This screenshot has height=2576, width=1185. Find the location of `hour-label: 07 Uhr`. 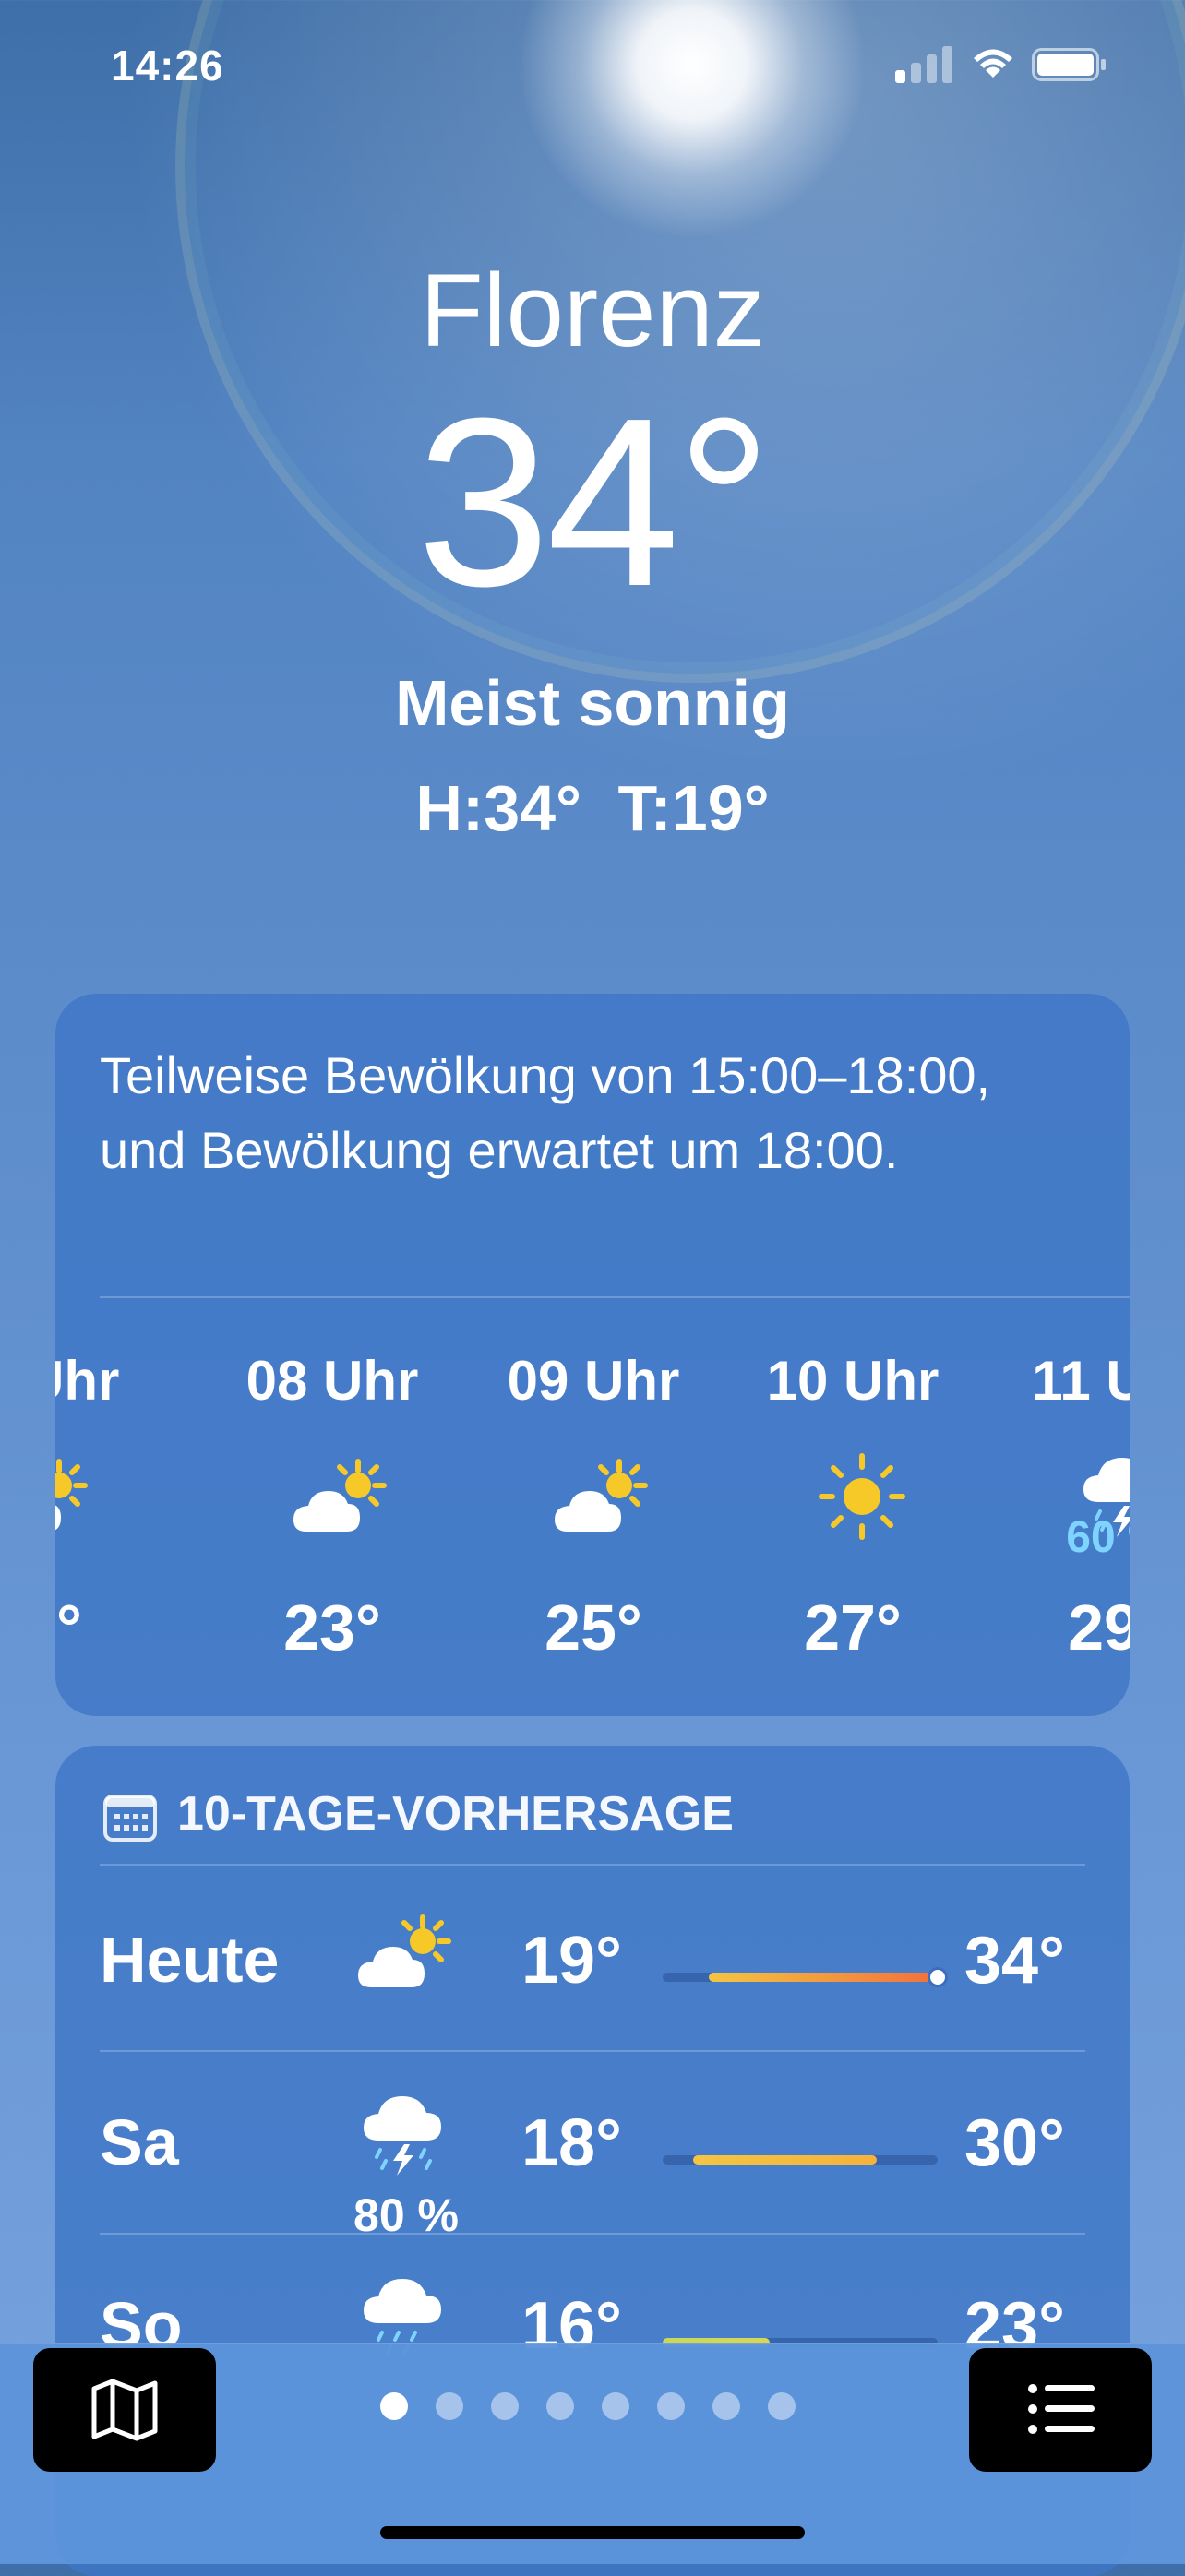

hour-label: 07 Uhr is located at coordinates (87, 1381).